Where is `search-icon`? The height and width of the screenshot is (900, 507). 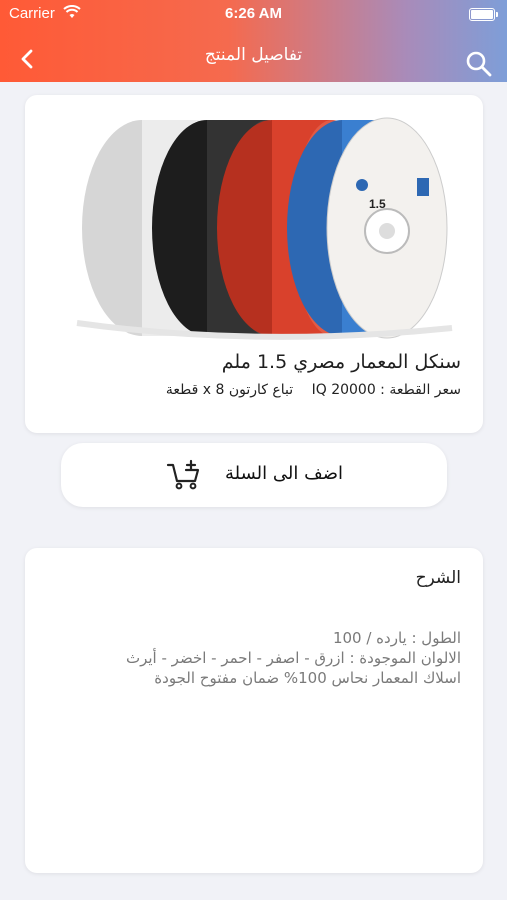 search-icon is located at coordinates (479, 64).